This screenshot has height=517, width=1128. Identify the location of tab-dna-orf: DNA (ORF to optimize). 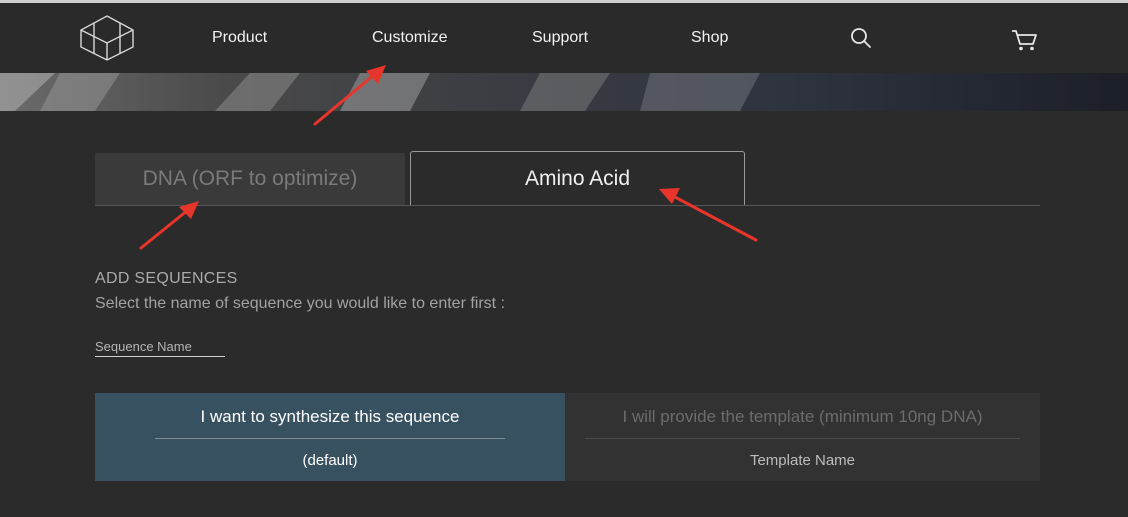
(250, 179).